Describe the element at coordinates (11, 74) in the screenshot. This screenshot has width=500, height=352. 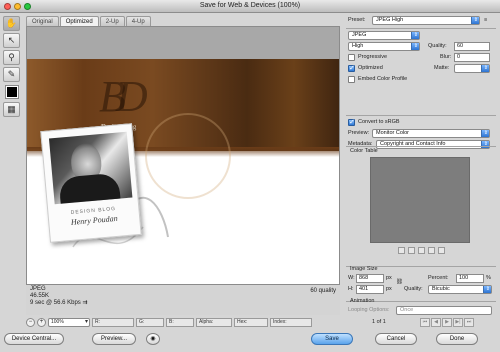
I see `eyedropper-tool-icon: ✎` at that location.